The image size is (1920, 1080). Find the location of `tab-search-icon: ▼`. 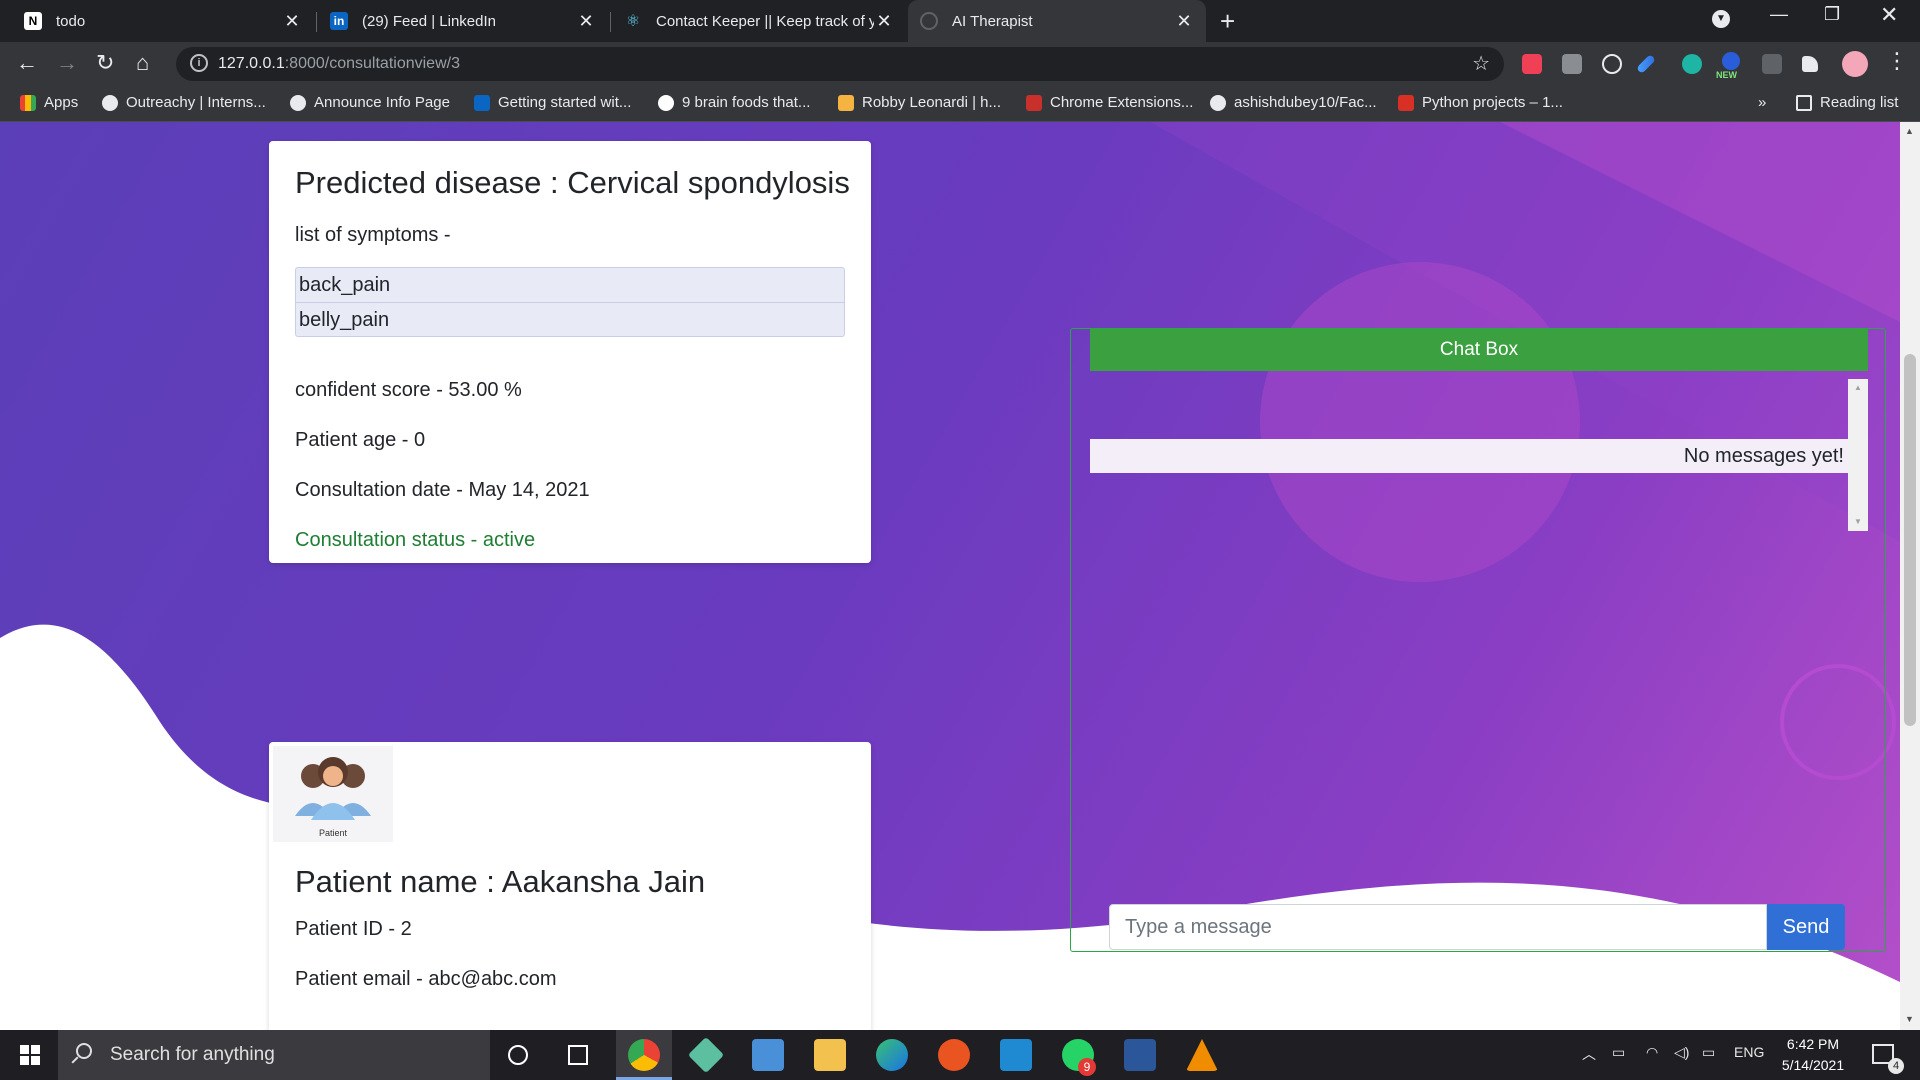

tab-search-icon: ▼ is located at coordinates (1721, 19).